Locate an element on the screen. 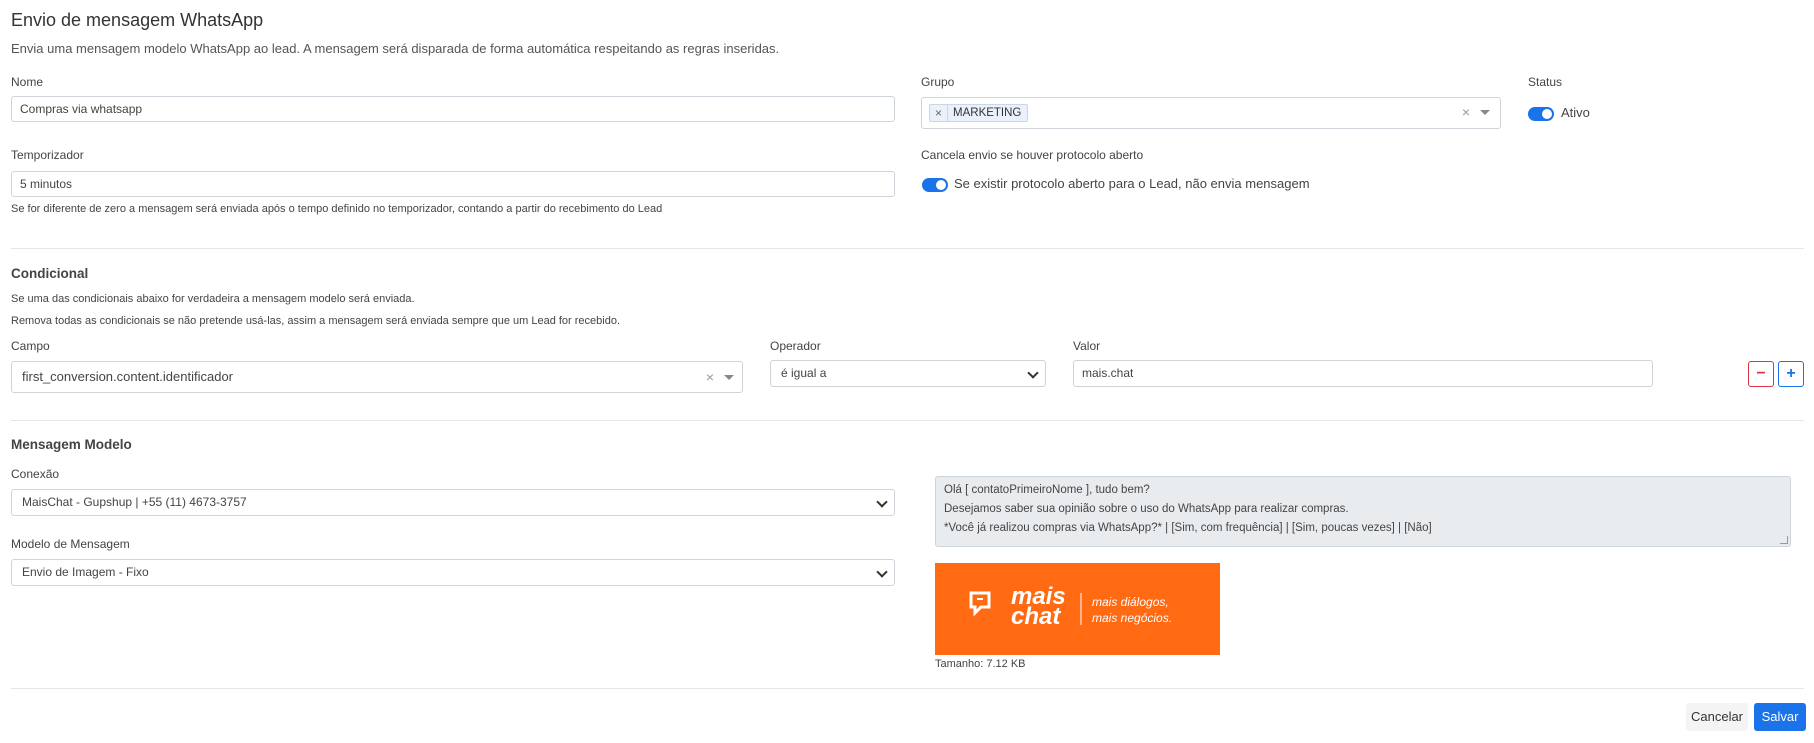  nome-label: Nome is located at coordinates (27, 82).